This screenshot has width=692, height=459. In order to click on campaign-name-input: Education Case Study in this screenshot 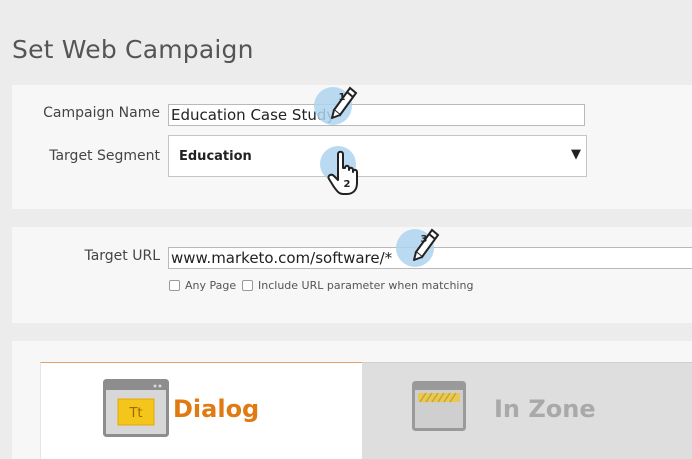, I will do `click(376, 115)`.